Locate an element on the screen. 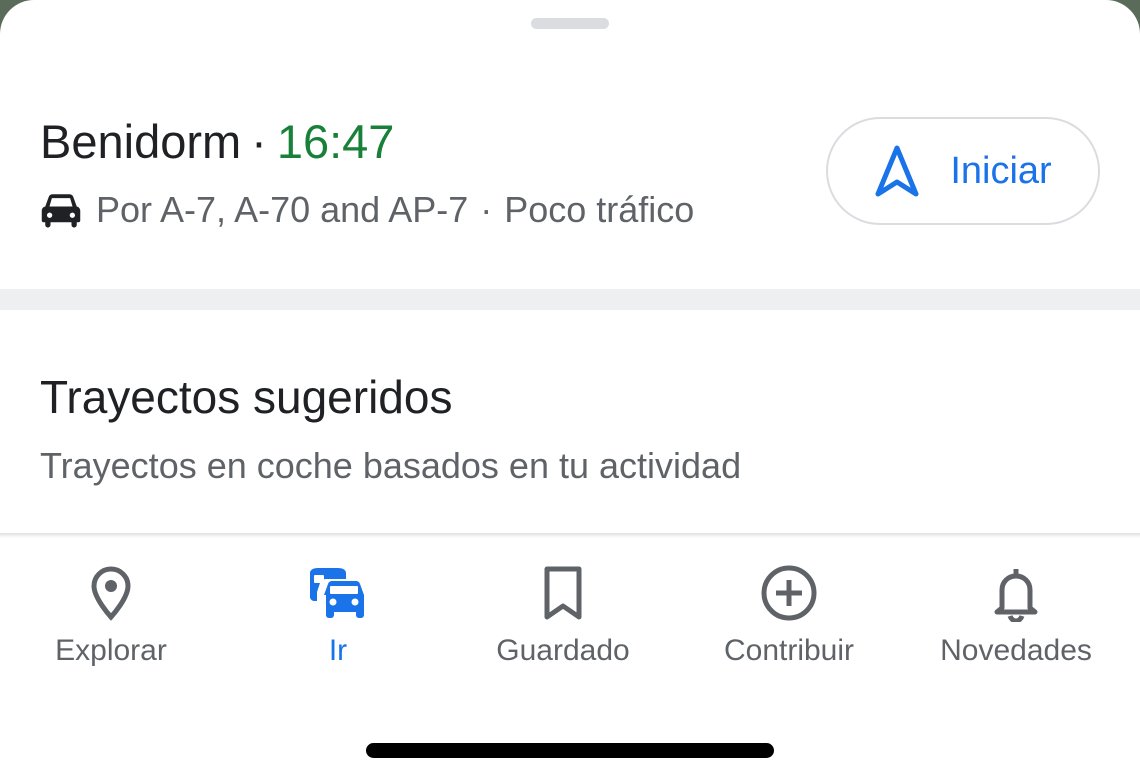 This screenshot has height=781, width=1140. navigation-arrow-icon is located at coordinates (897, 171).